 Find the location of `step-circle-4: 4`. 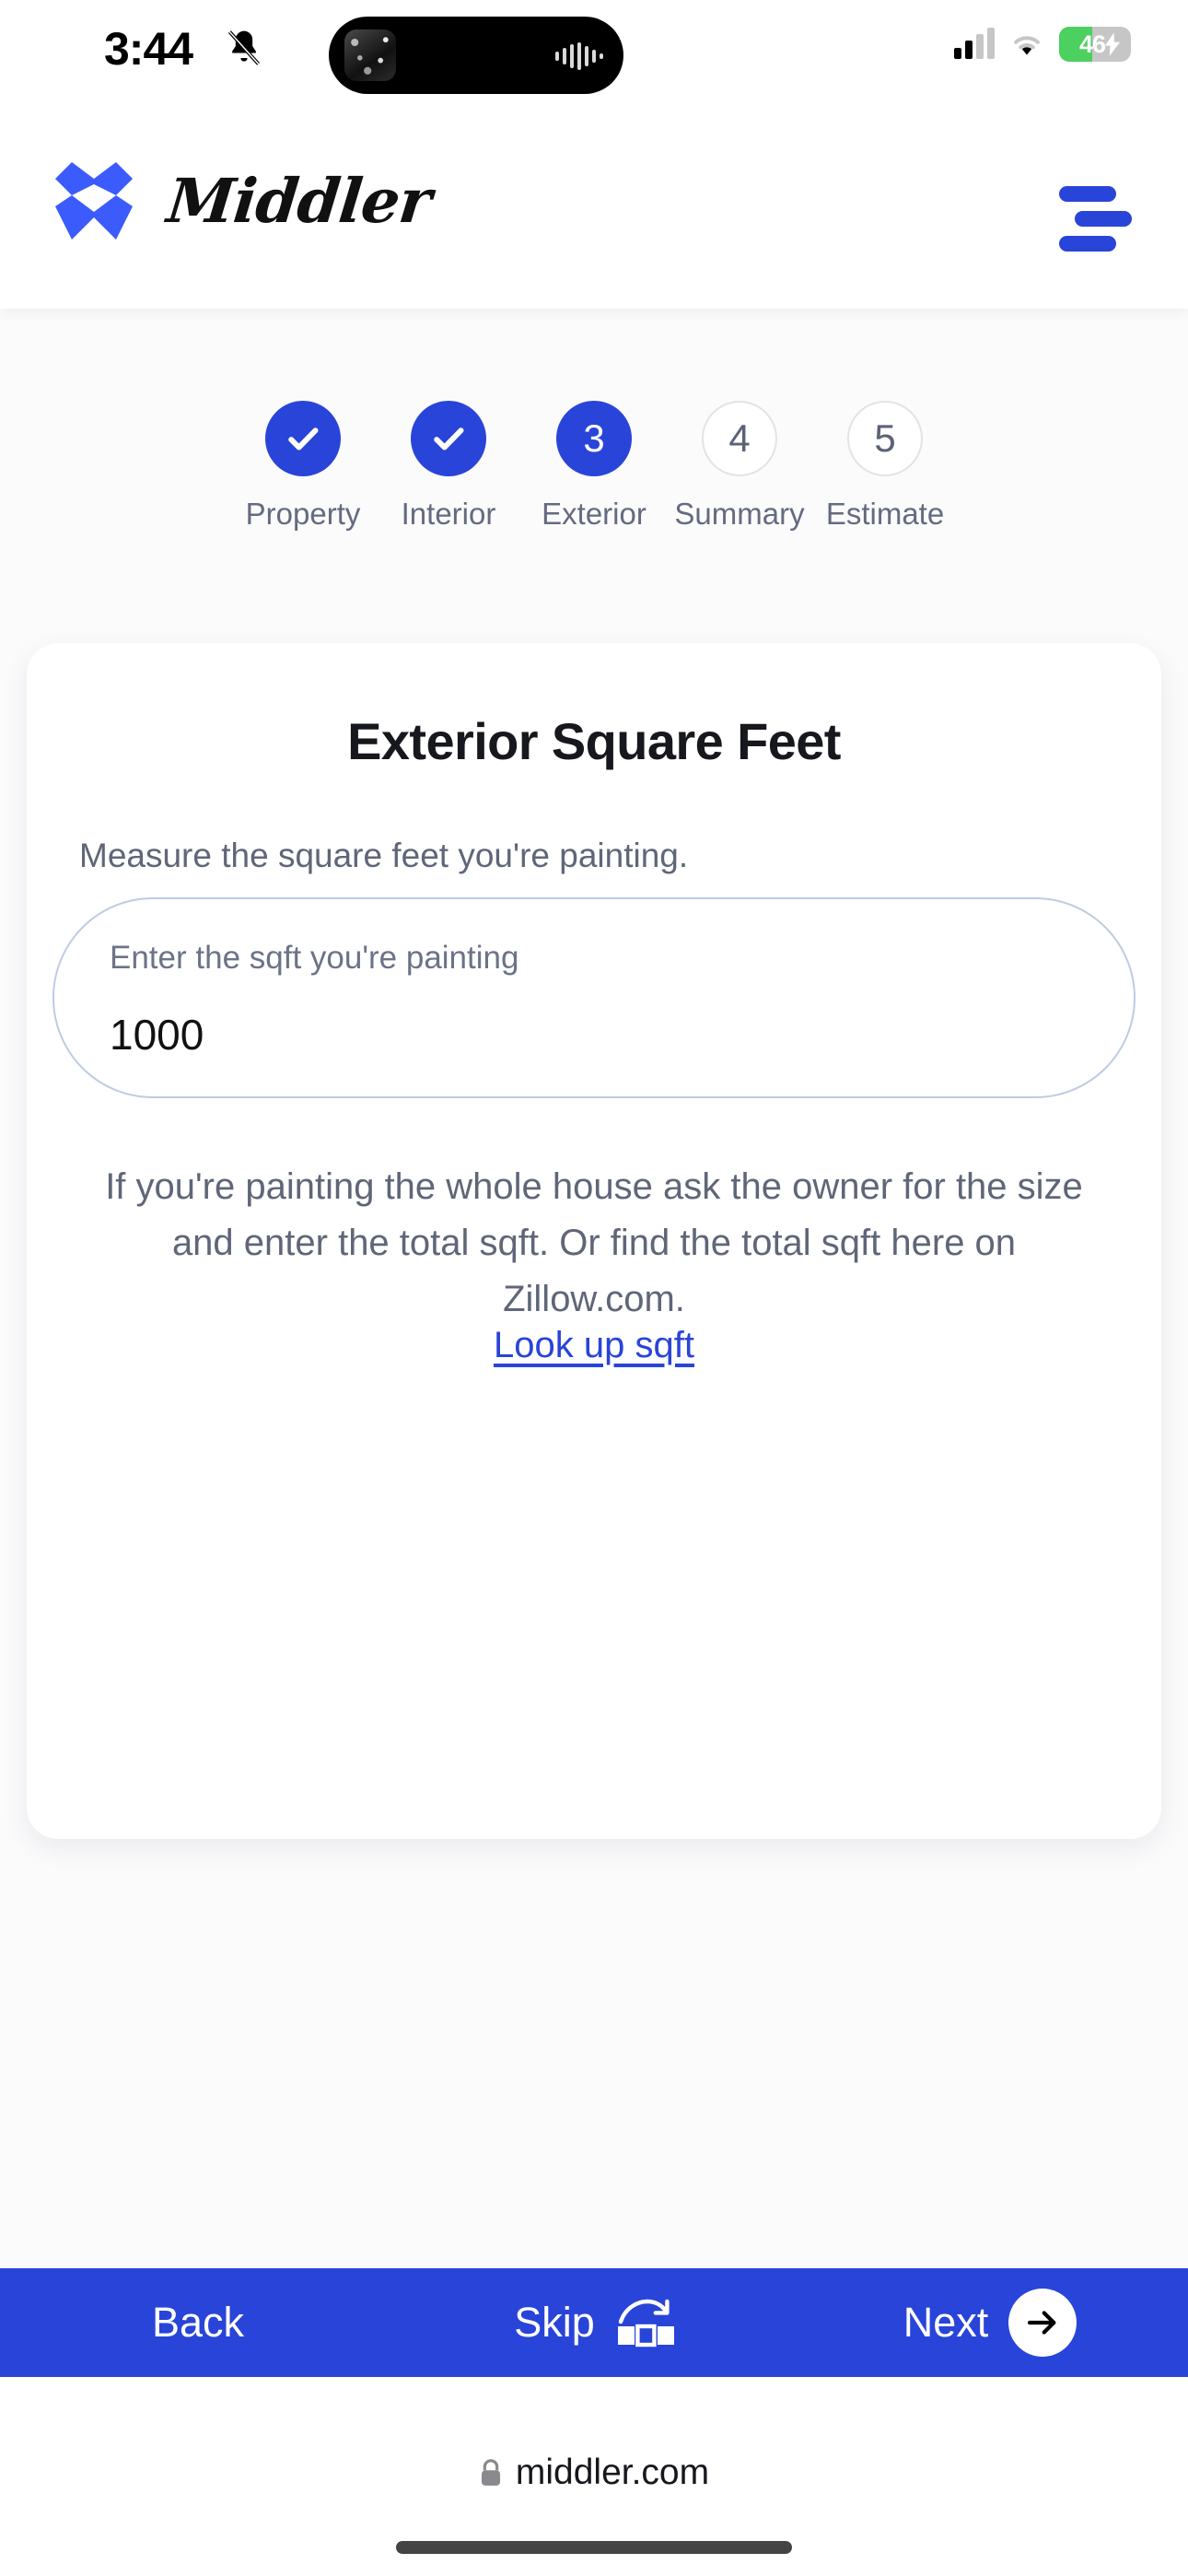

step-circle-4: 4 is located at coordinates (739, 438).